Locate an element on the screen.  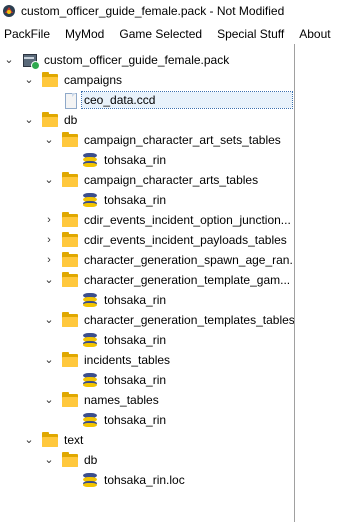
tree-label-rin-1: tohsaka_rin is located at coordinates (135, 160).